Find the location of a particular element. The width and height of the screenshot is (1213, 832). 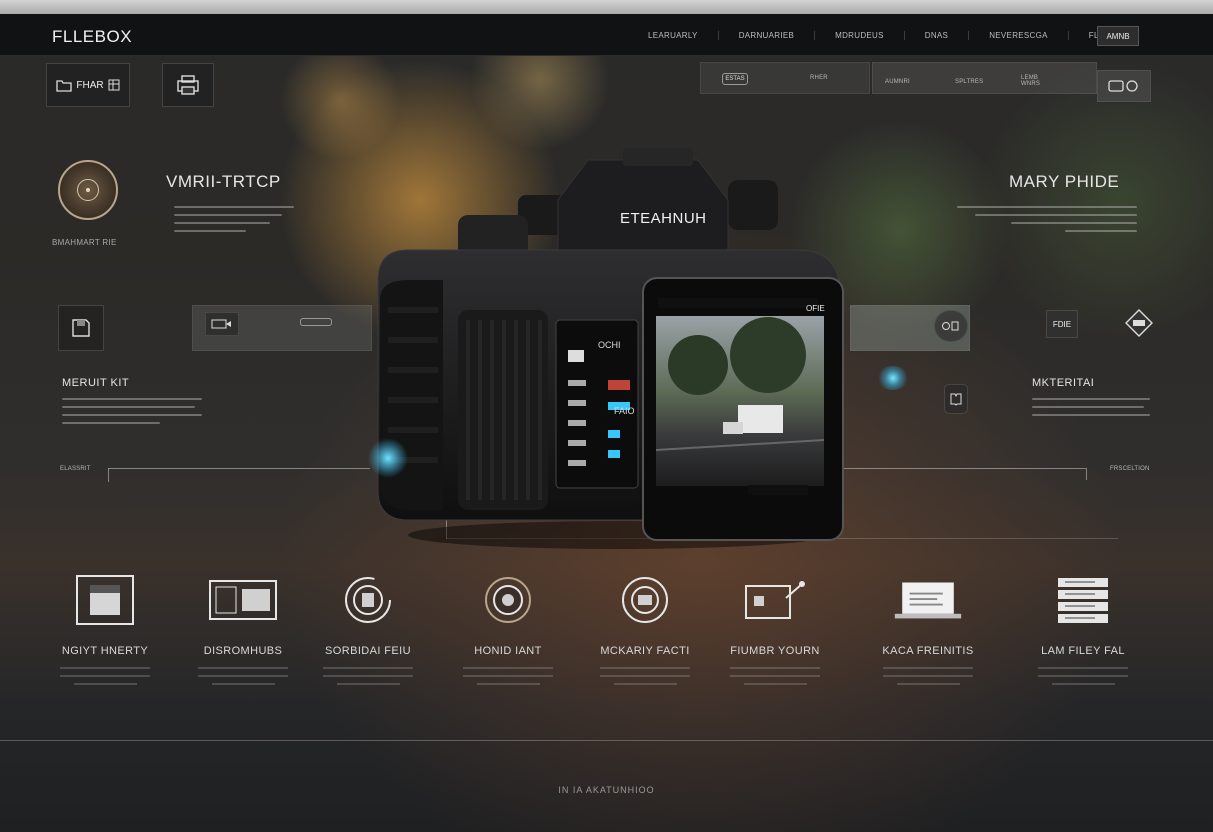

left-subtitle: MERUIT KIT is located at coordinates (96, 383).